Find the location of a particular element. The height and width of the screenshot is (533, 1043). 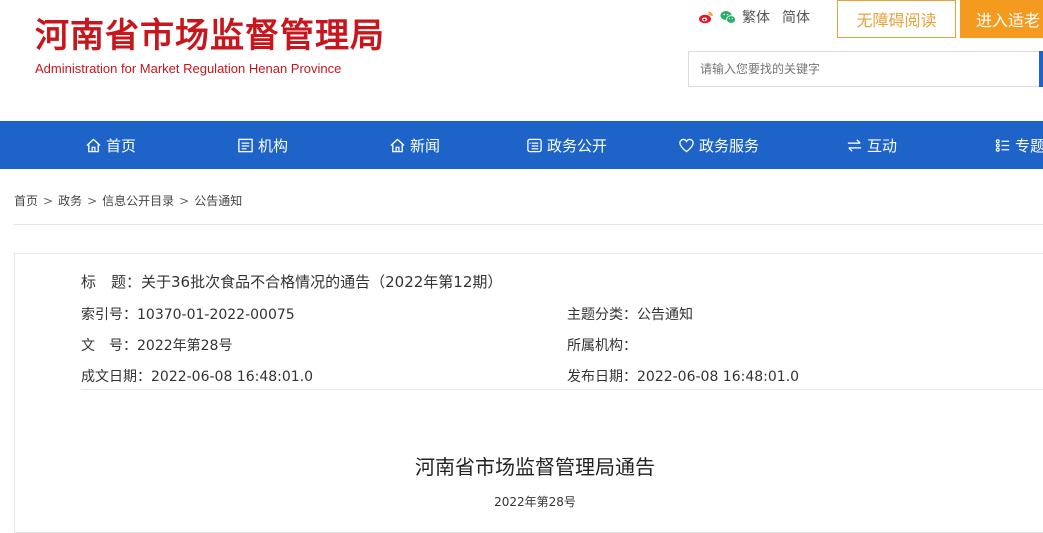

meta-topic: 主题分类：公告通知 is located at coordinates (630, 314).